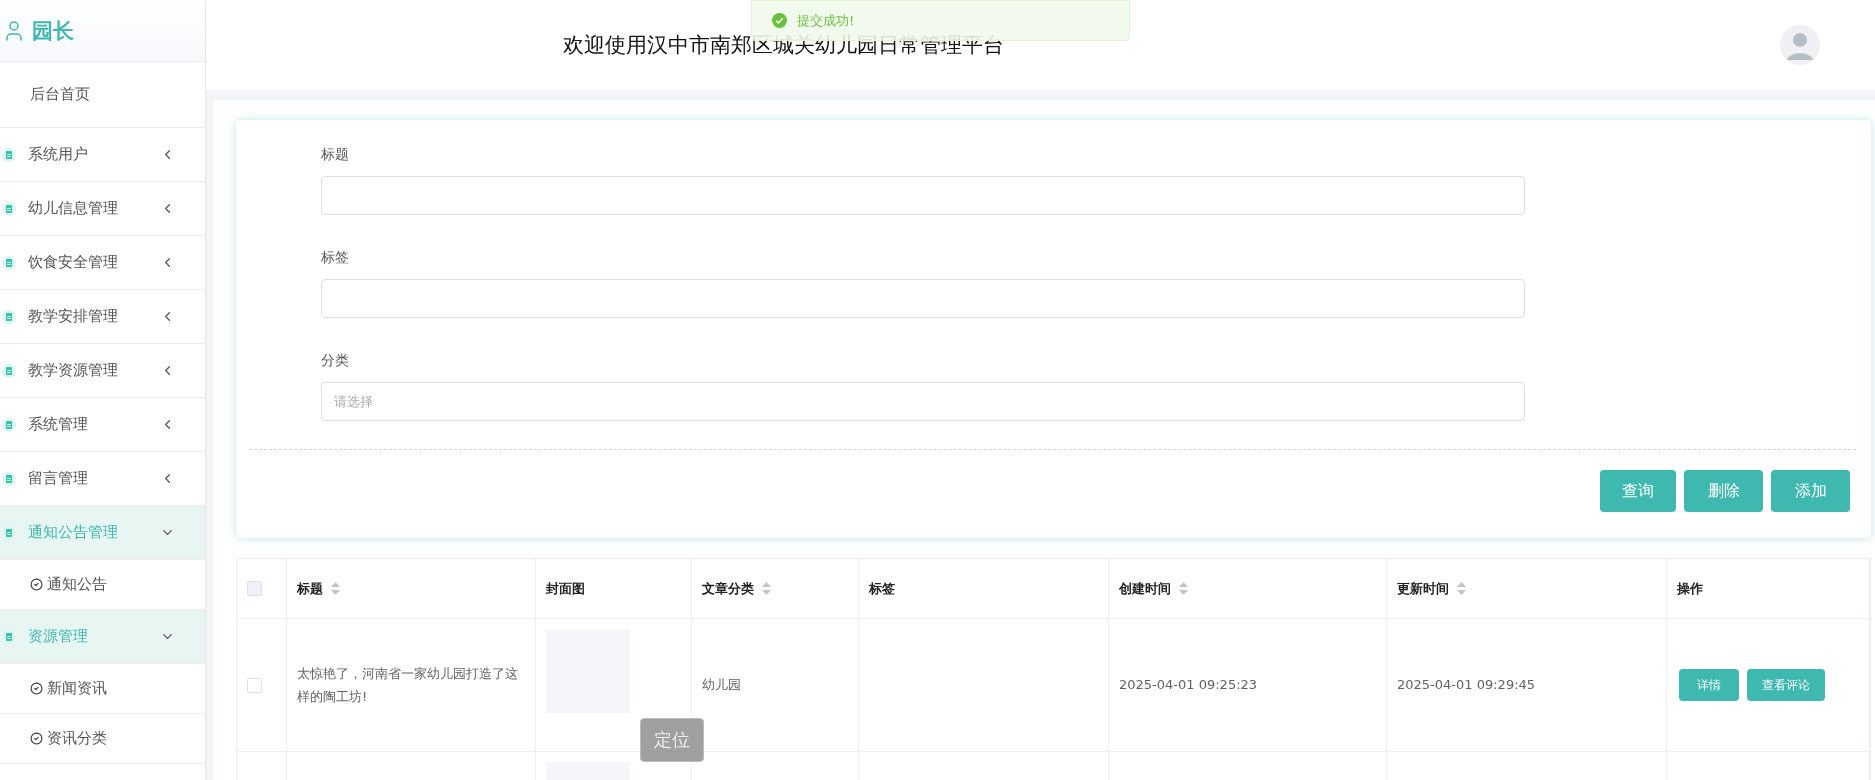 This screenshot has width=1875, height=780. What do you see at coordinates (335, 258) in the screenshot?
I see `field-label: 标签` at bounding box center [335, 258].